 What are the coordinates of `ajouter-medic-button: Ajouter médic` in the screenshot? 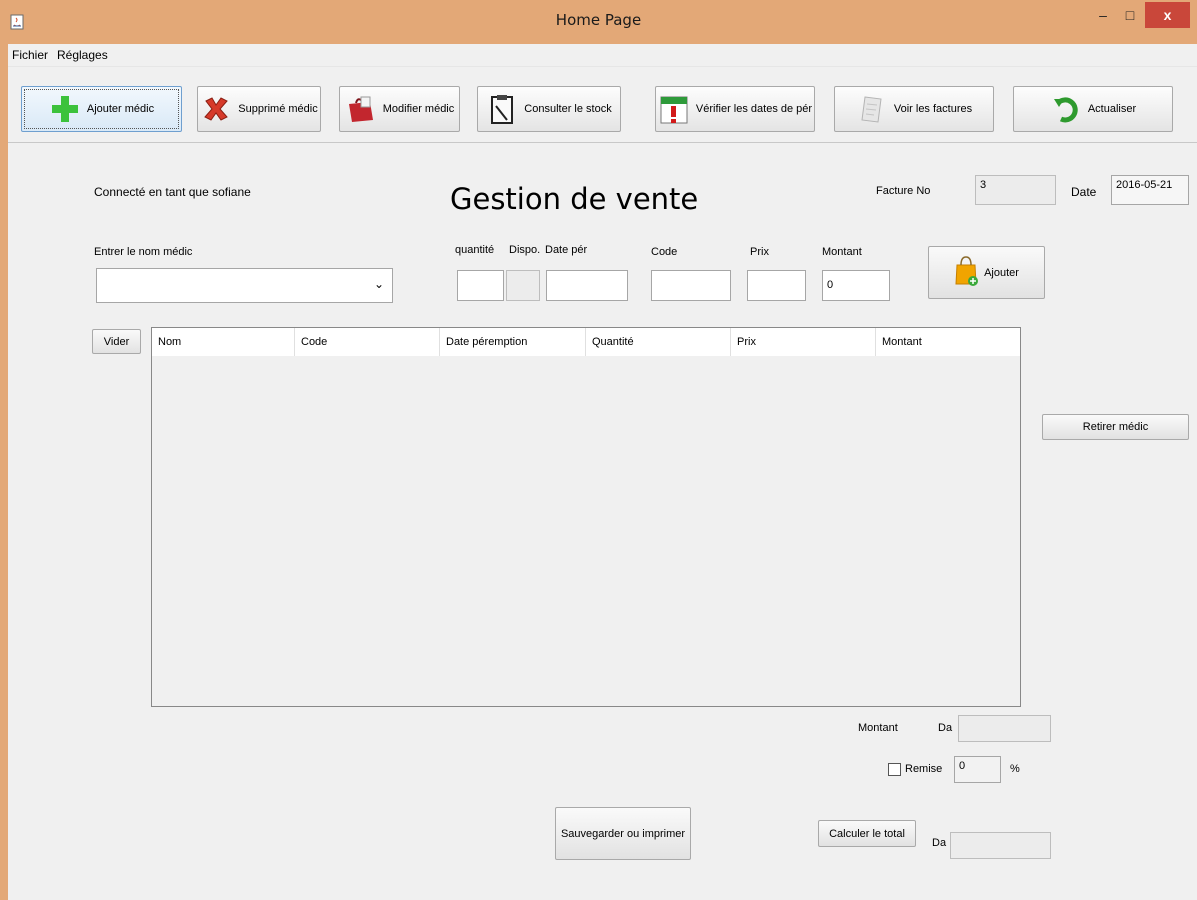 It's located at (101, 109).